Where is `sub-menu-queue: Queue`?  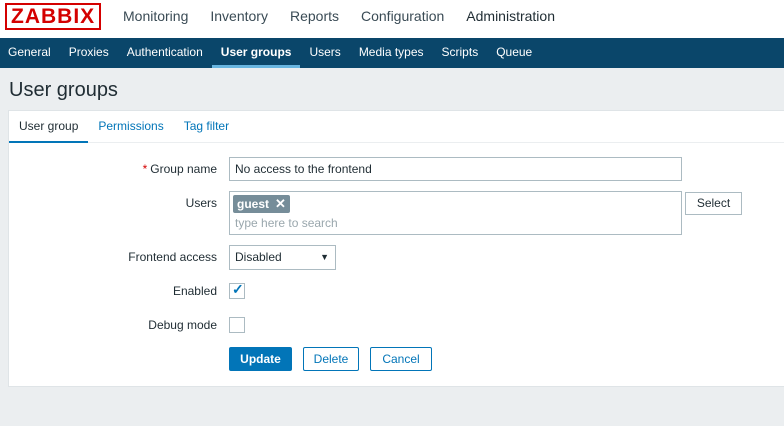 sub-menu-queue: Queue is located at coordinates (514, 53).